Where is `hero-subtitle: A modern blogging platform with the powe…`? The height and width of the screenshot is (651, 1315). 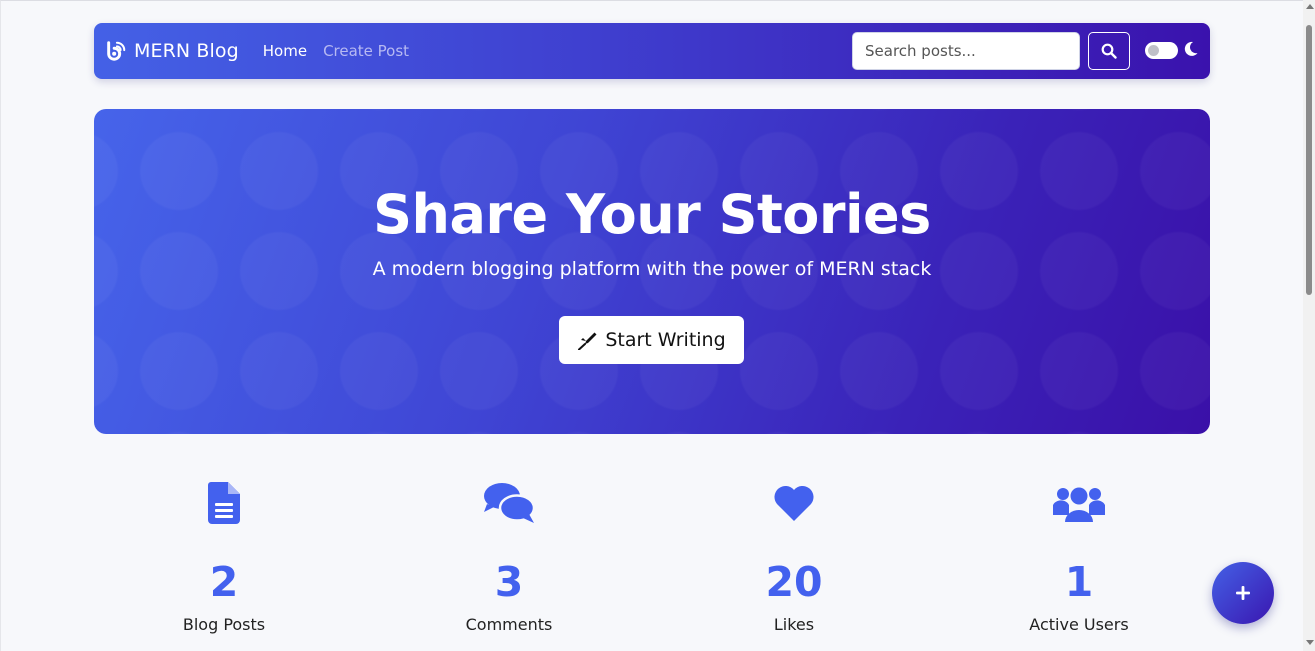
hero-subtitle: A modern blogging platform with the powe… is located at coordinates (652, 269).